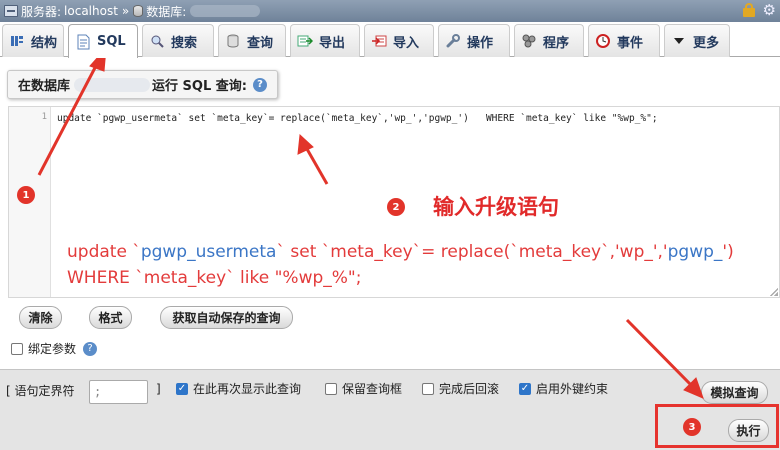 This screenshot has height=450, width=780. I want to click on database-icon, so click(138, 11).